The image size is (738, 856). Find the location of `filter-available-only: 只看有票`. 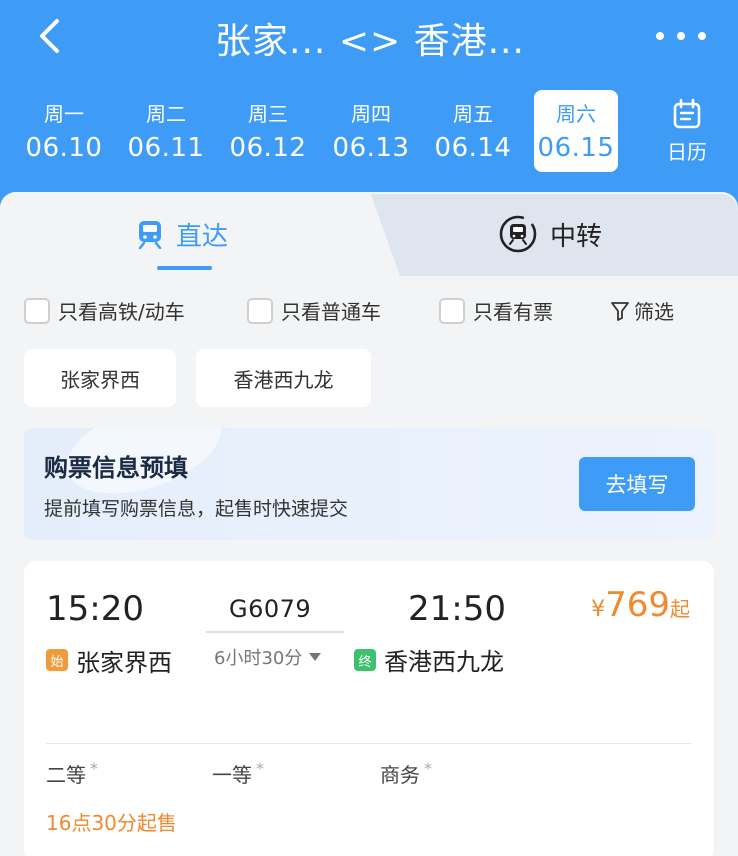

filter-available-only: 只看有票 is located at coordinates (496, 310).